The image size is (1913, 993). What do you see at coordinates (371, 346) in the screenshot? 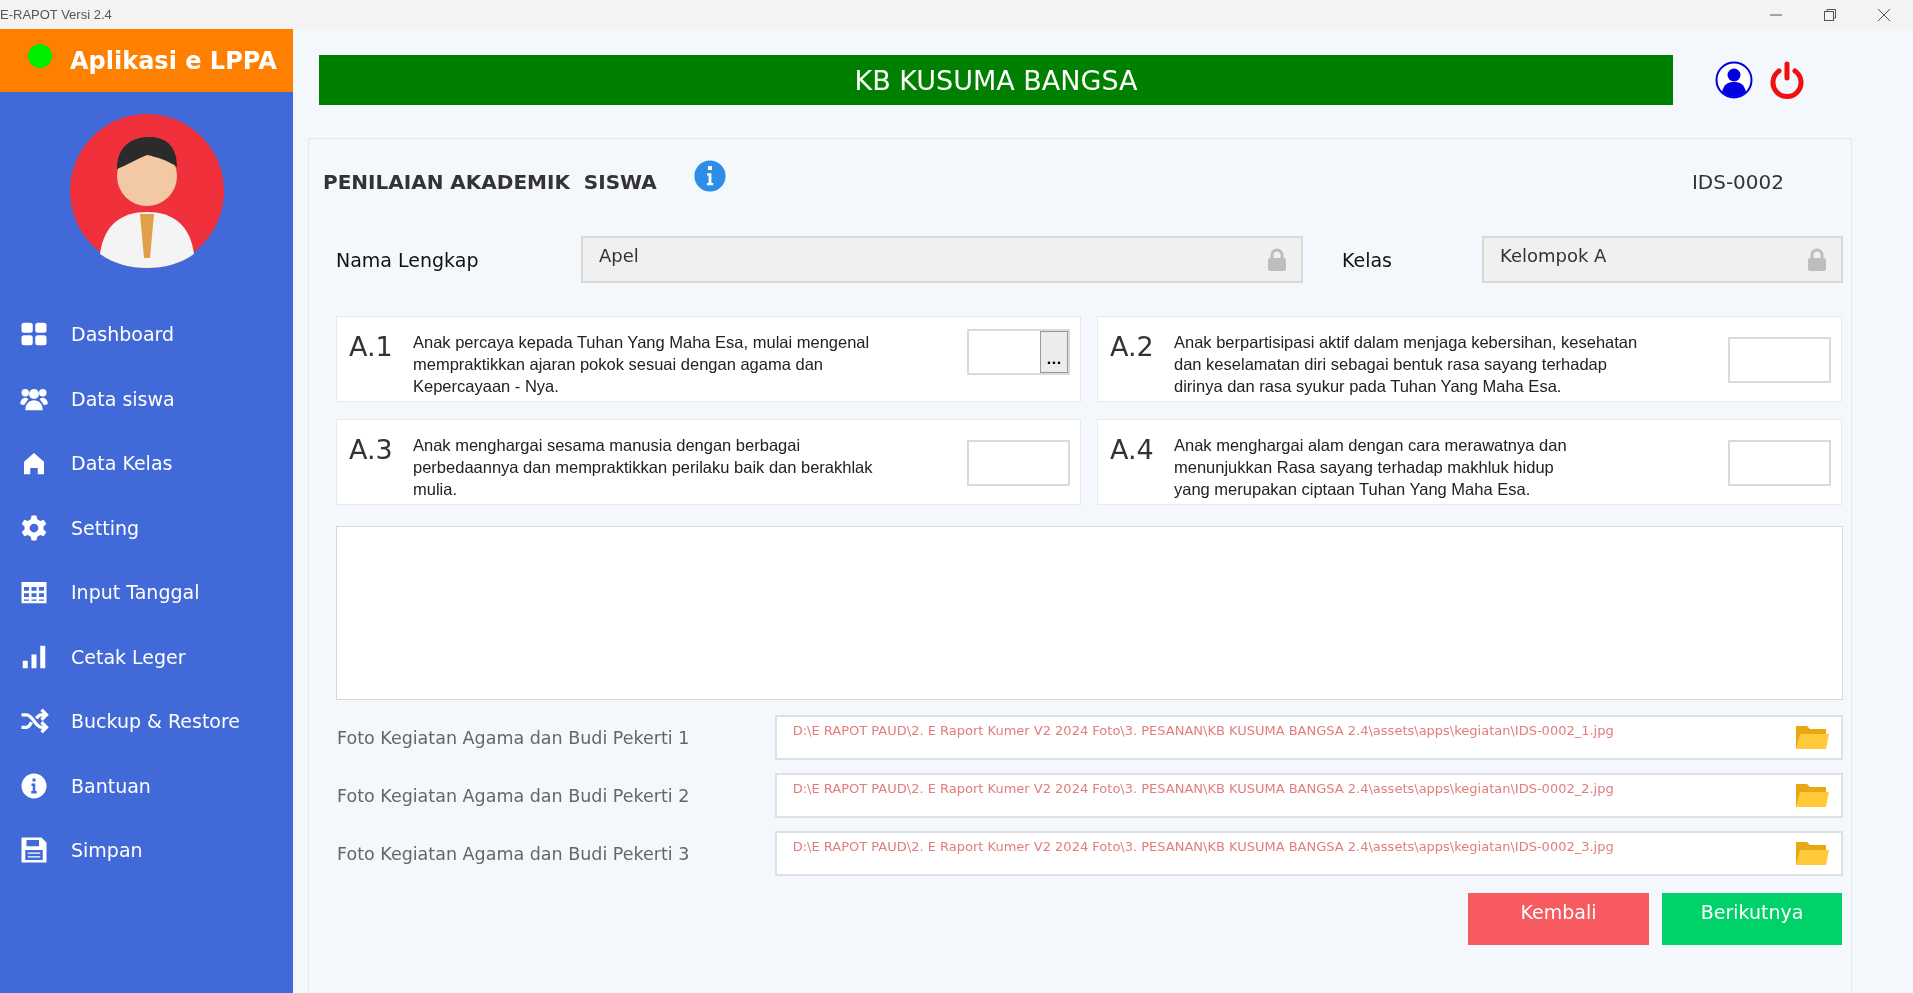
I see `indicator-code: A.1` at bounding box center [371, 346].